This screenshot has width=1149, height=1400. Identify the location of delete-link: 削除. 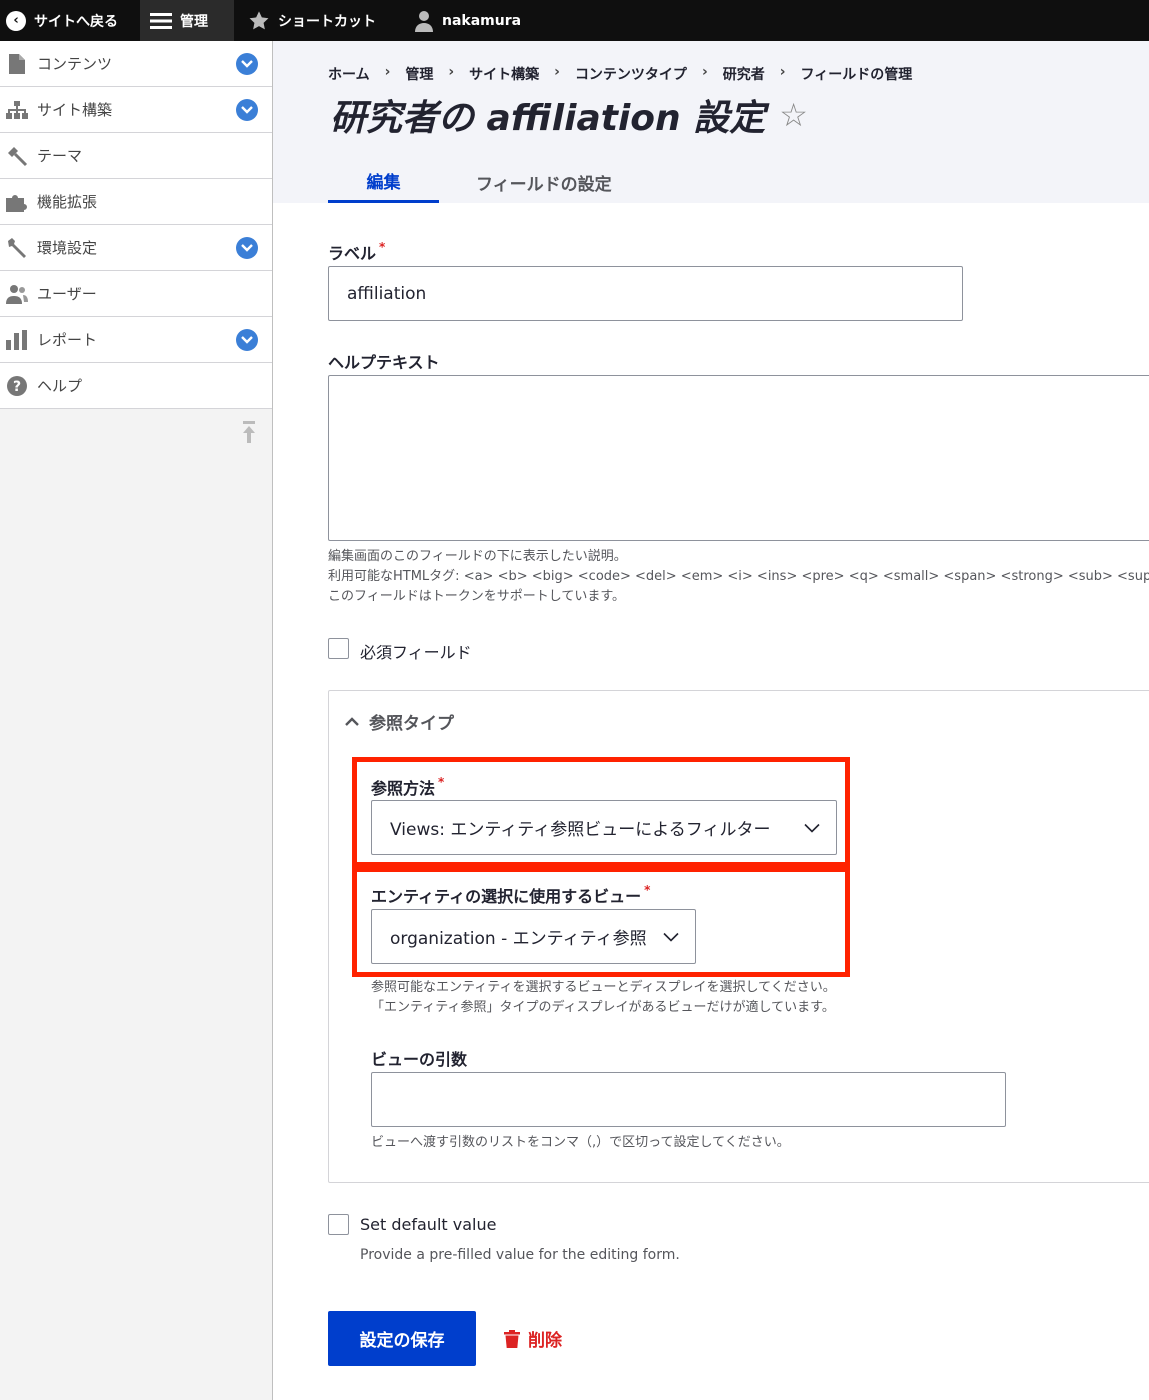
(533, 1338).